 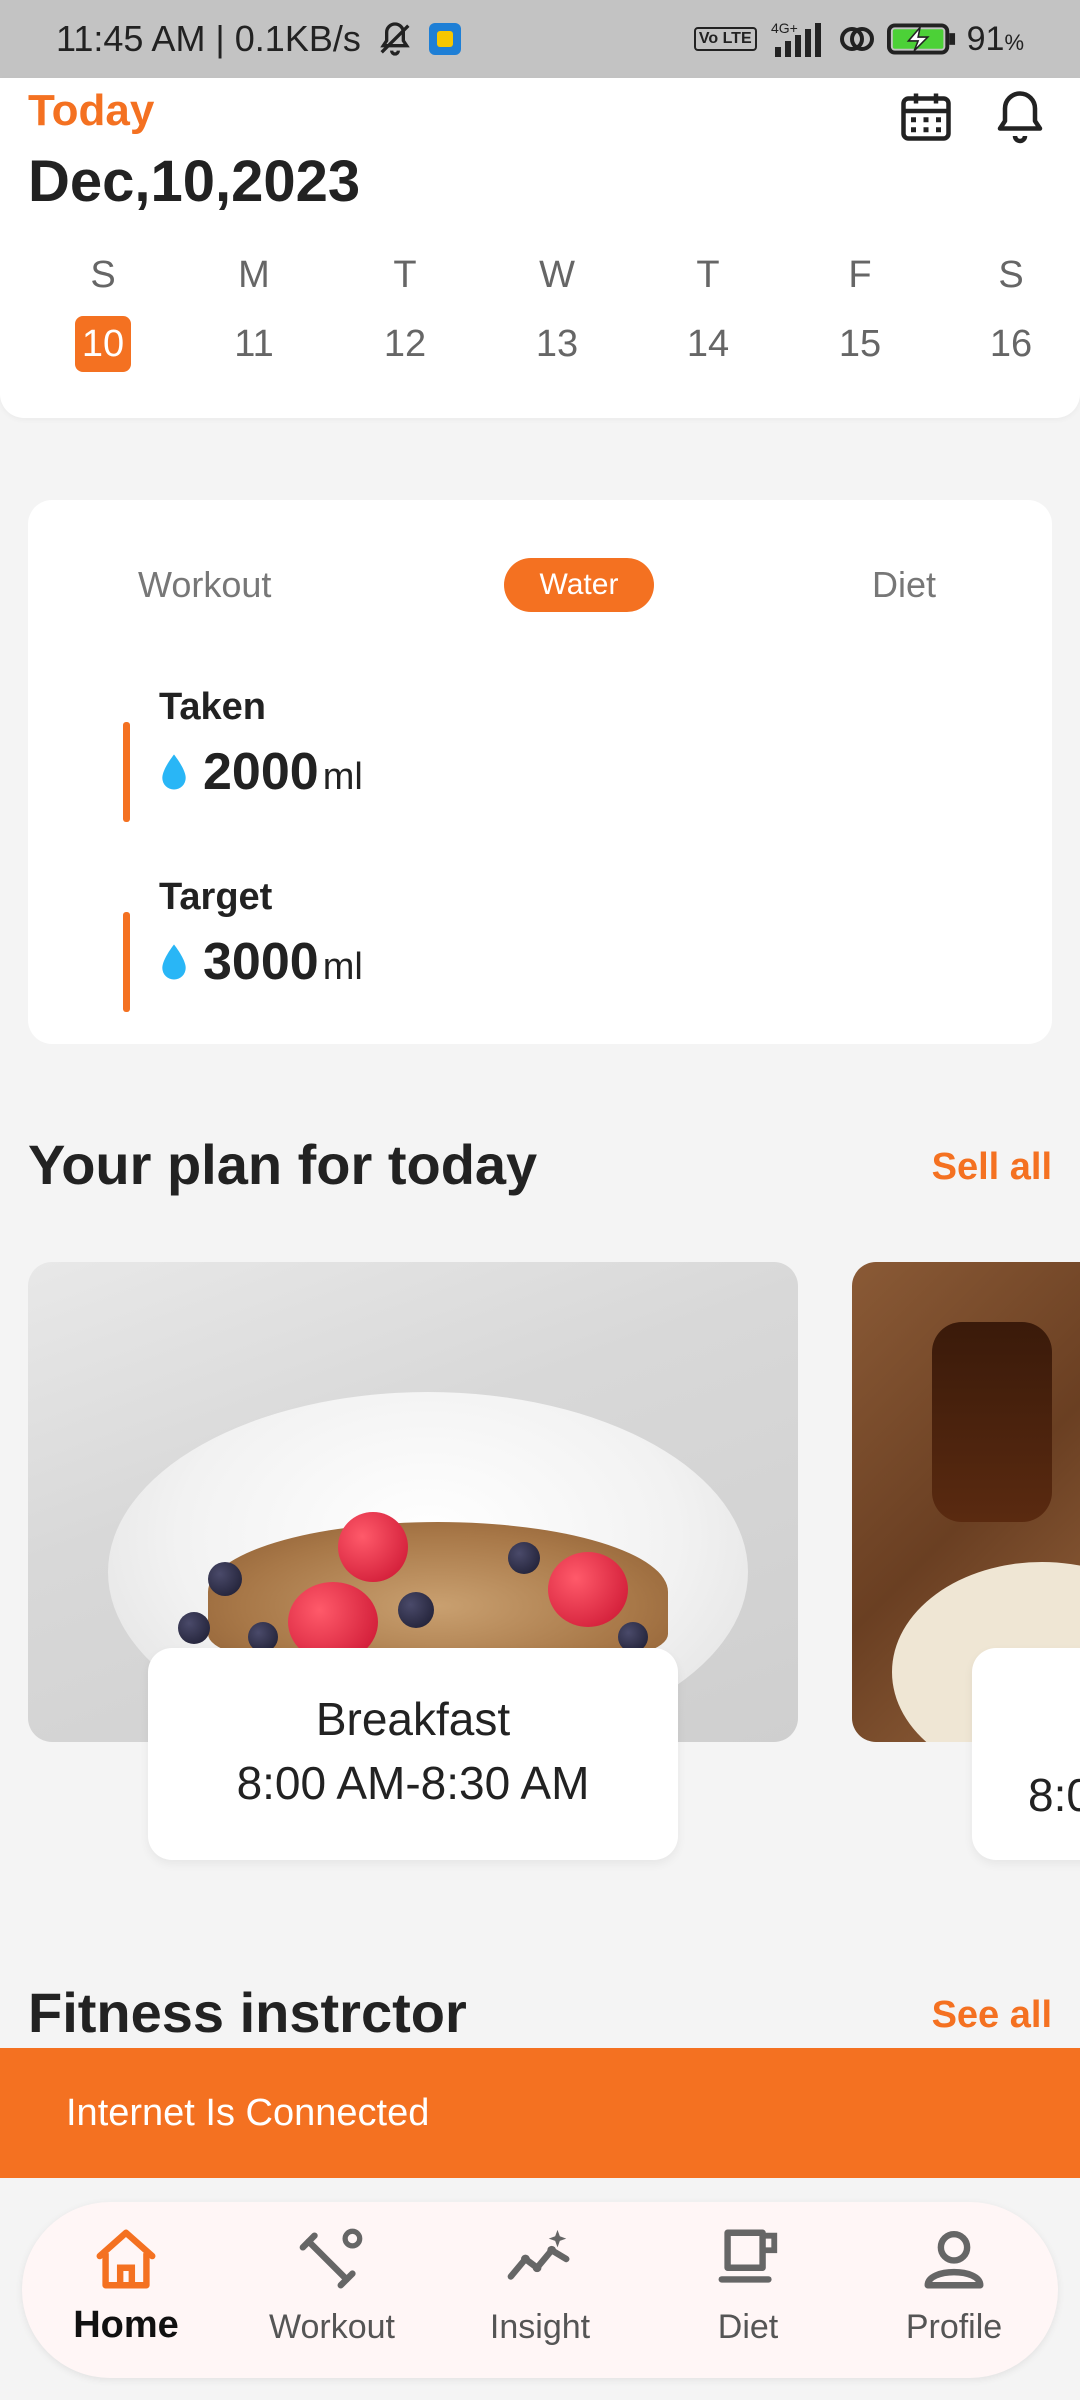 What do you see at coordinates (557, 275) in the screenshot?
I see `day-letter: W` at bounding box center [557, 275].